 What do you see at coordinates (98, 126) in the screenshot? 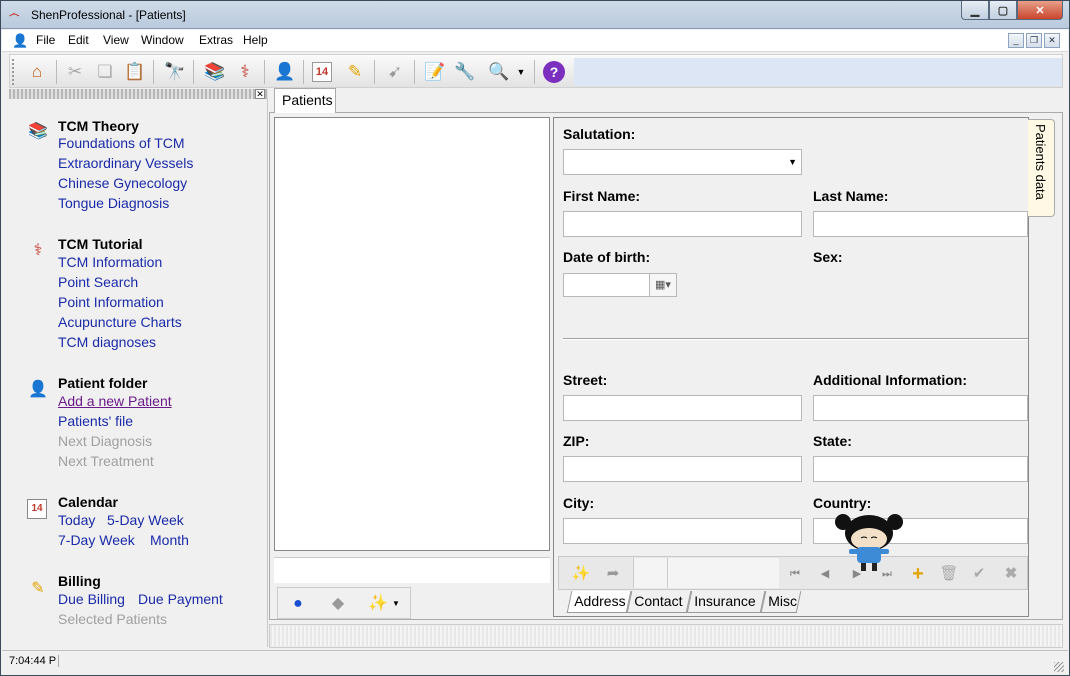
I see `section-title-tcm-theory: TCM Theory` at bounding box center [98, 126].